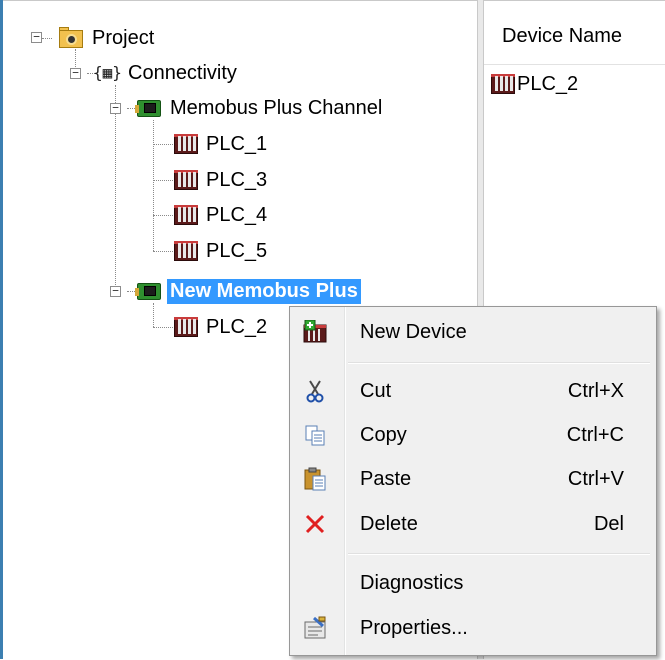 The height and width of the screenshot is (660, 665). I want to click on tree-node-connectivity: {▦} Connectivity, so click(166, 73).